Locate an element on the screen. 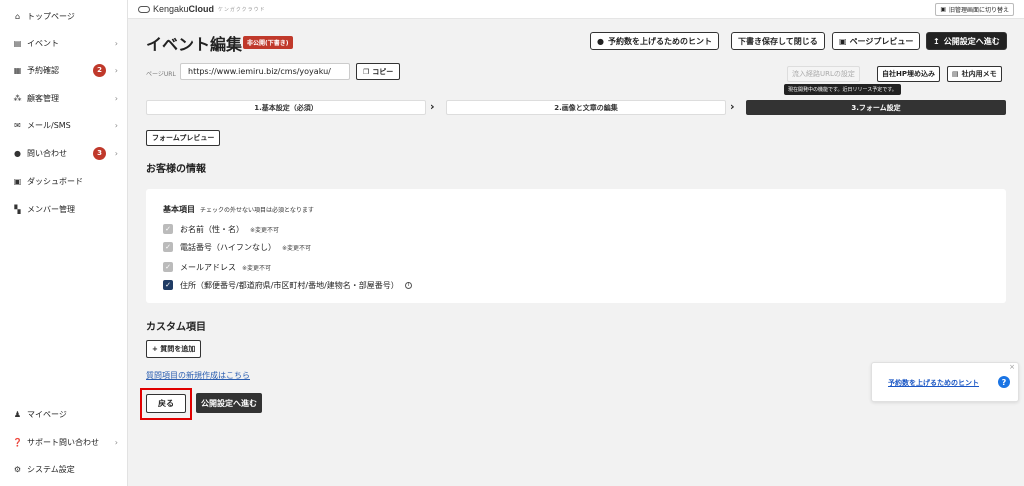  sidebar-item-members: ▚ メンバー管理 is located at coordinates (64, 209).